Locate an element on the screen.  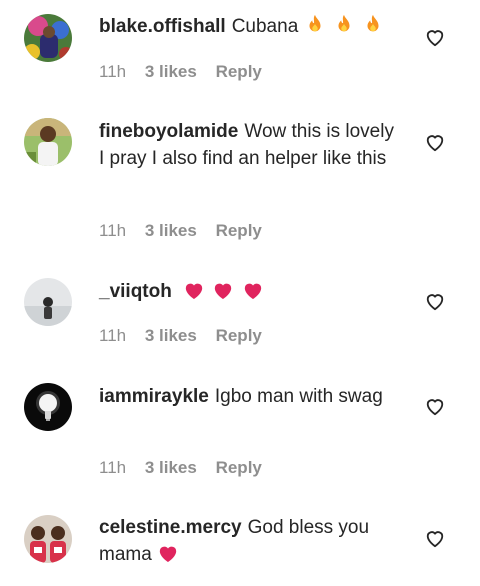
comment-body: Igbo man with swag is located at coordinates (298, 396).